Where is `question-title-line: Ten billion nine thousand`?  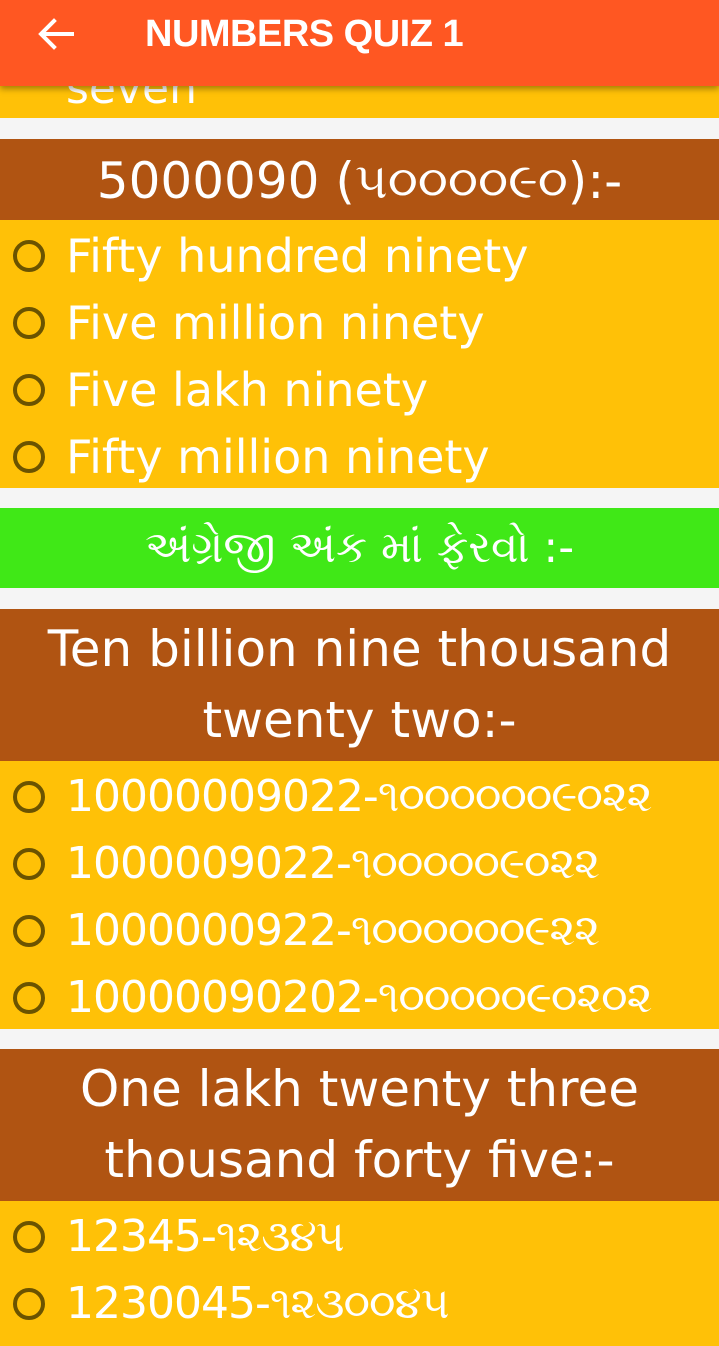
question-title-line: Ten billion nine thousand is located at coordinates (359, 649).